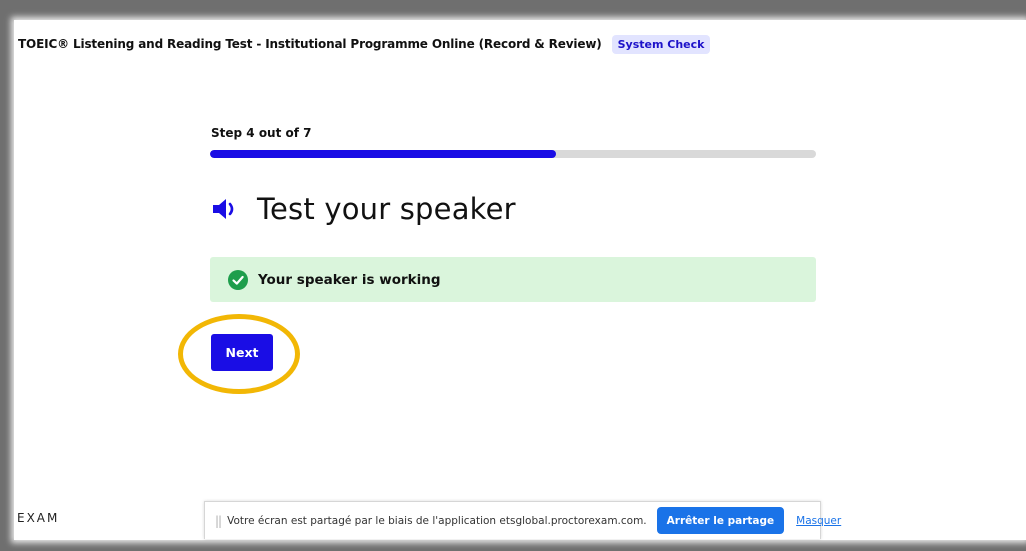  Describe the element at coordinates (242, 352) in the screenshot. I see `next-button: Next` at that location.